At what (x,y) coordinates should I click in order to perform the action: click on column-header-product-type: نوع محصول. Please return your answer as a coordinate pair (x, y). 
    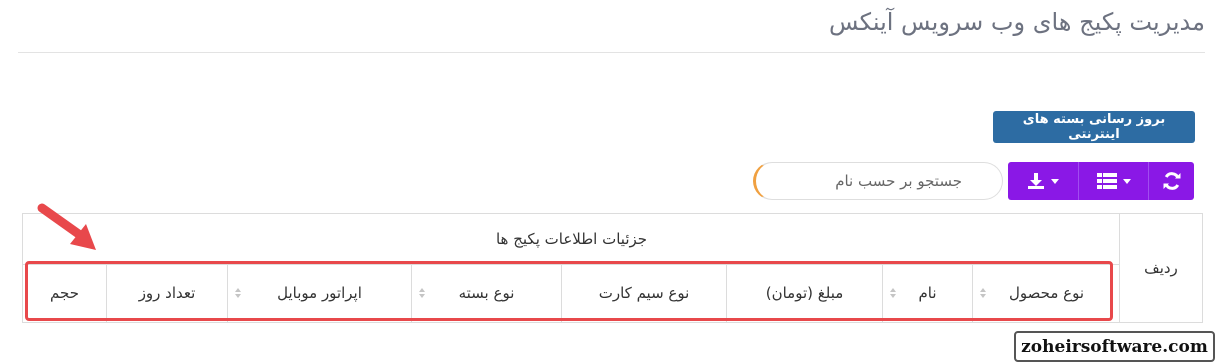
    Looking at the image, I should click on (1046, 293).